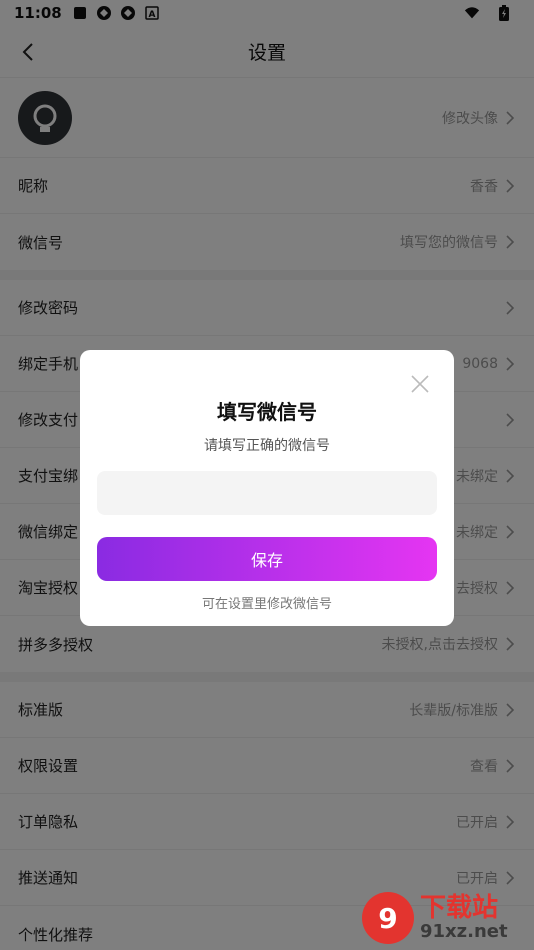 The width and height of the screenshot is (534, 950). I want to click on watermark-url: 91xz.net, so click(464, 931).